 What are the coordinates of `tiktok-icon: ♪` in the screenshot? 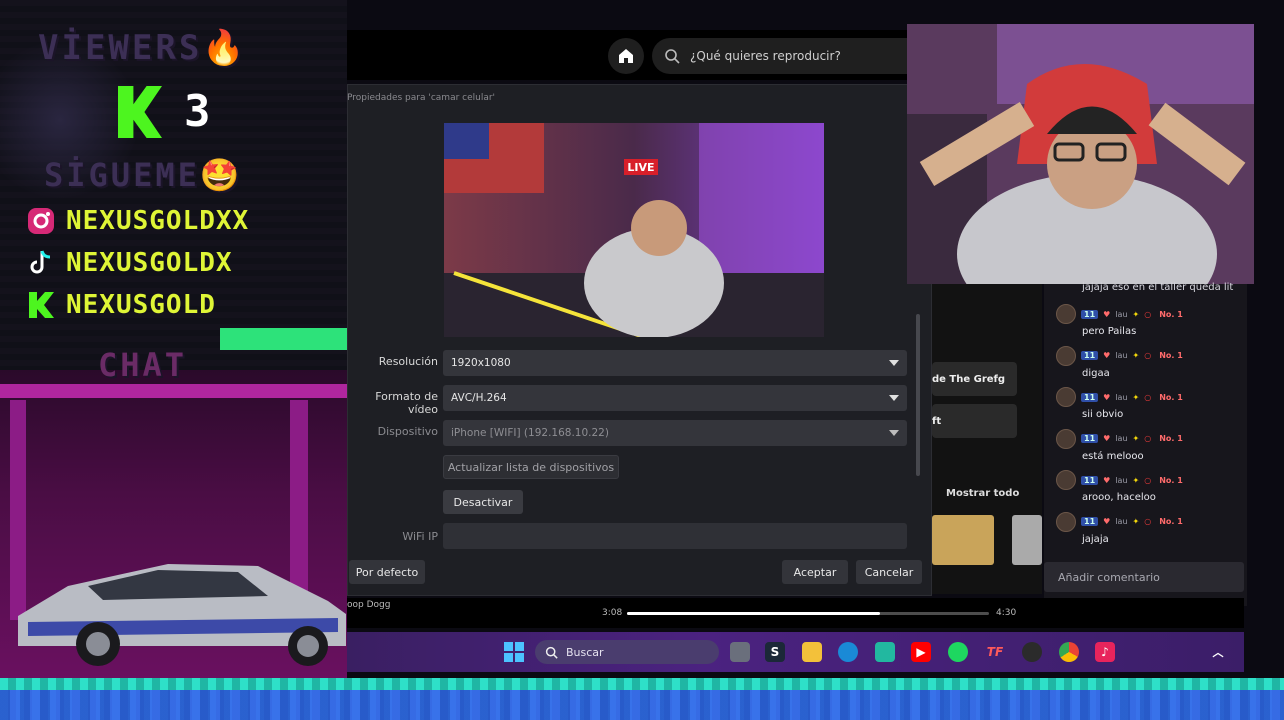 It's located at (1105, 652).